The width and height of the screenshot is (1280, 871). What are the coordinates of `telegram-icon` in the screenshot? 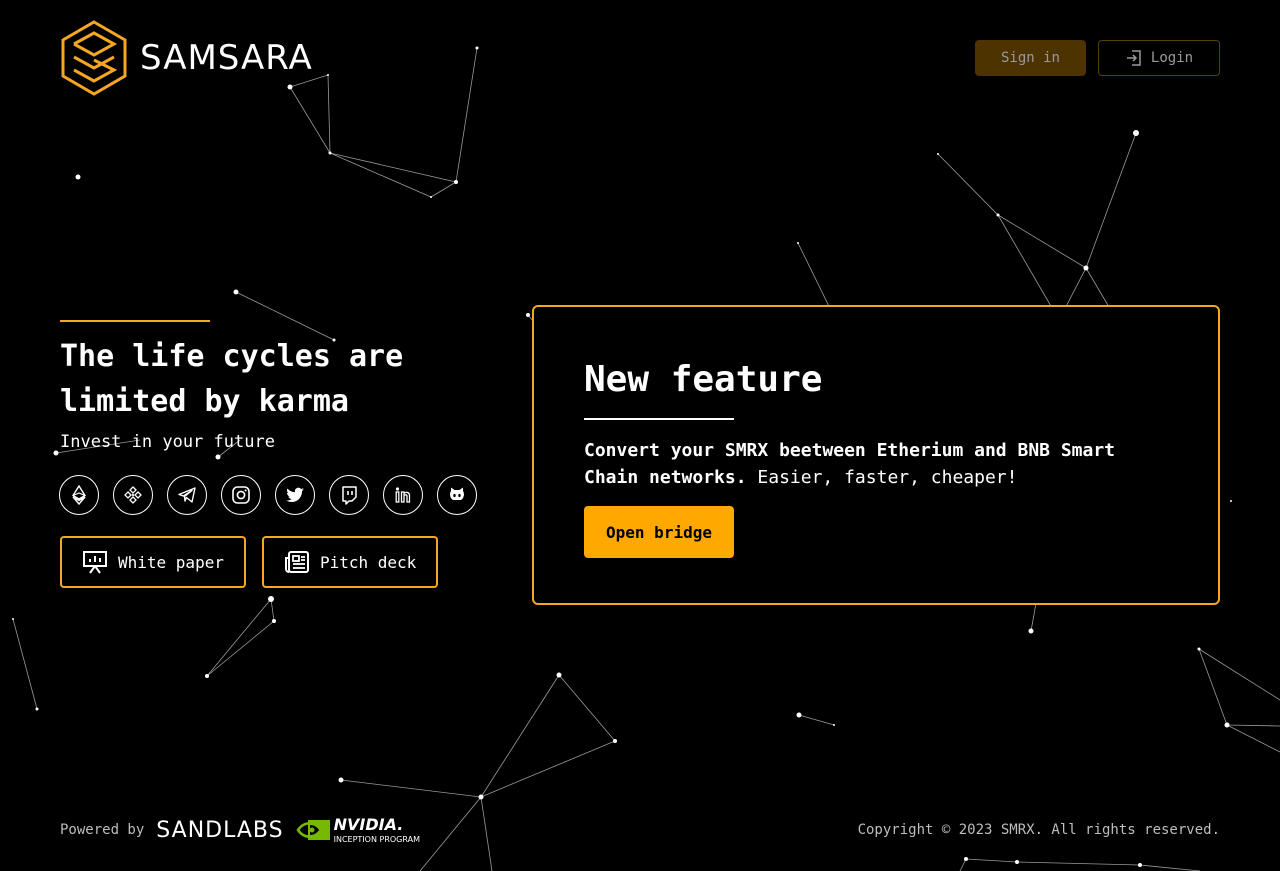 It's located at (187, 495).